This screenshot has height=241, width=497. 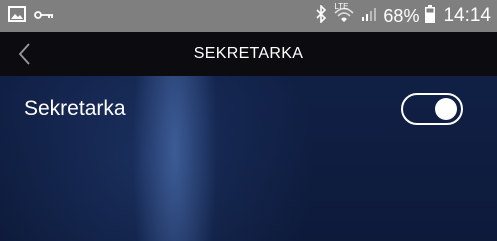 What do you see at coordinates (17, 16) in the screenshot?
I see `image-icon` at bounding box center [17, 16].